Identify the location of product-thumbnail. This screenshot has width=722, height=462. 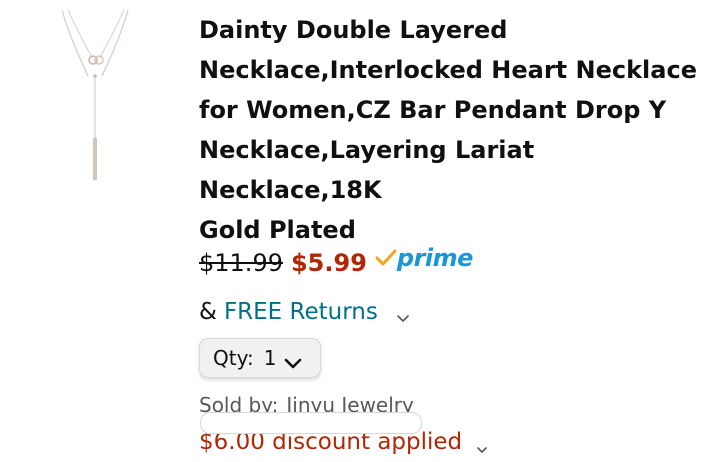
(96, 100).